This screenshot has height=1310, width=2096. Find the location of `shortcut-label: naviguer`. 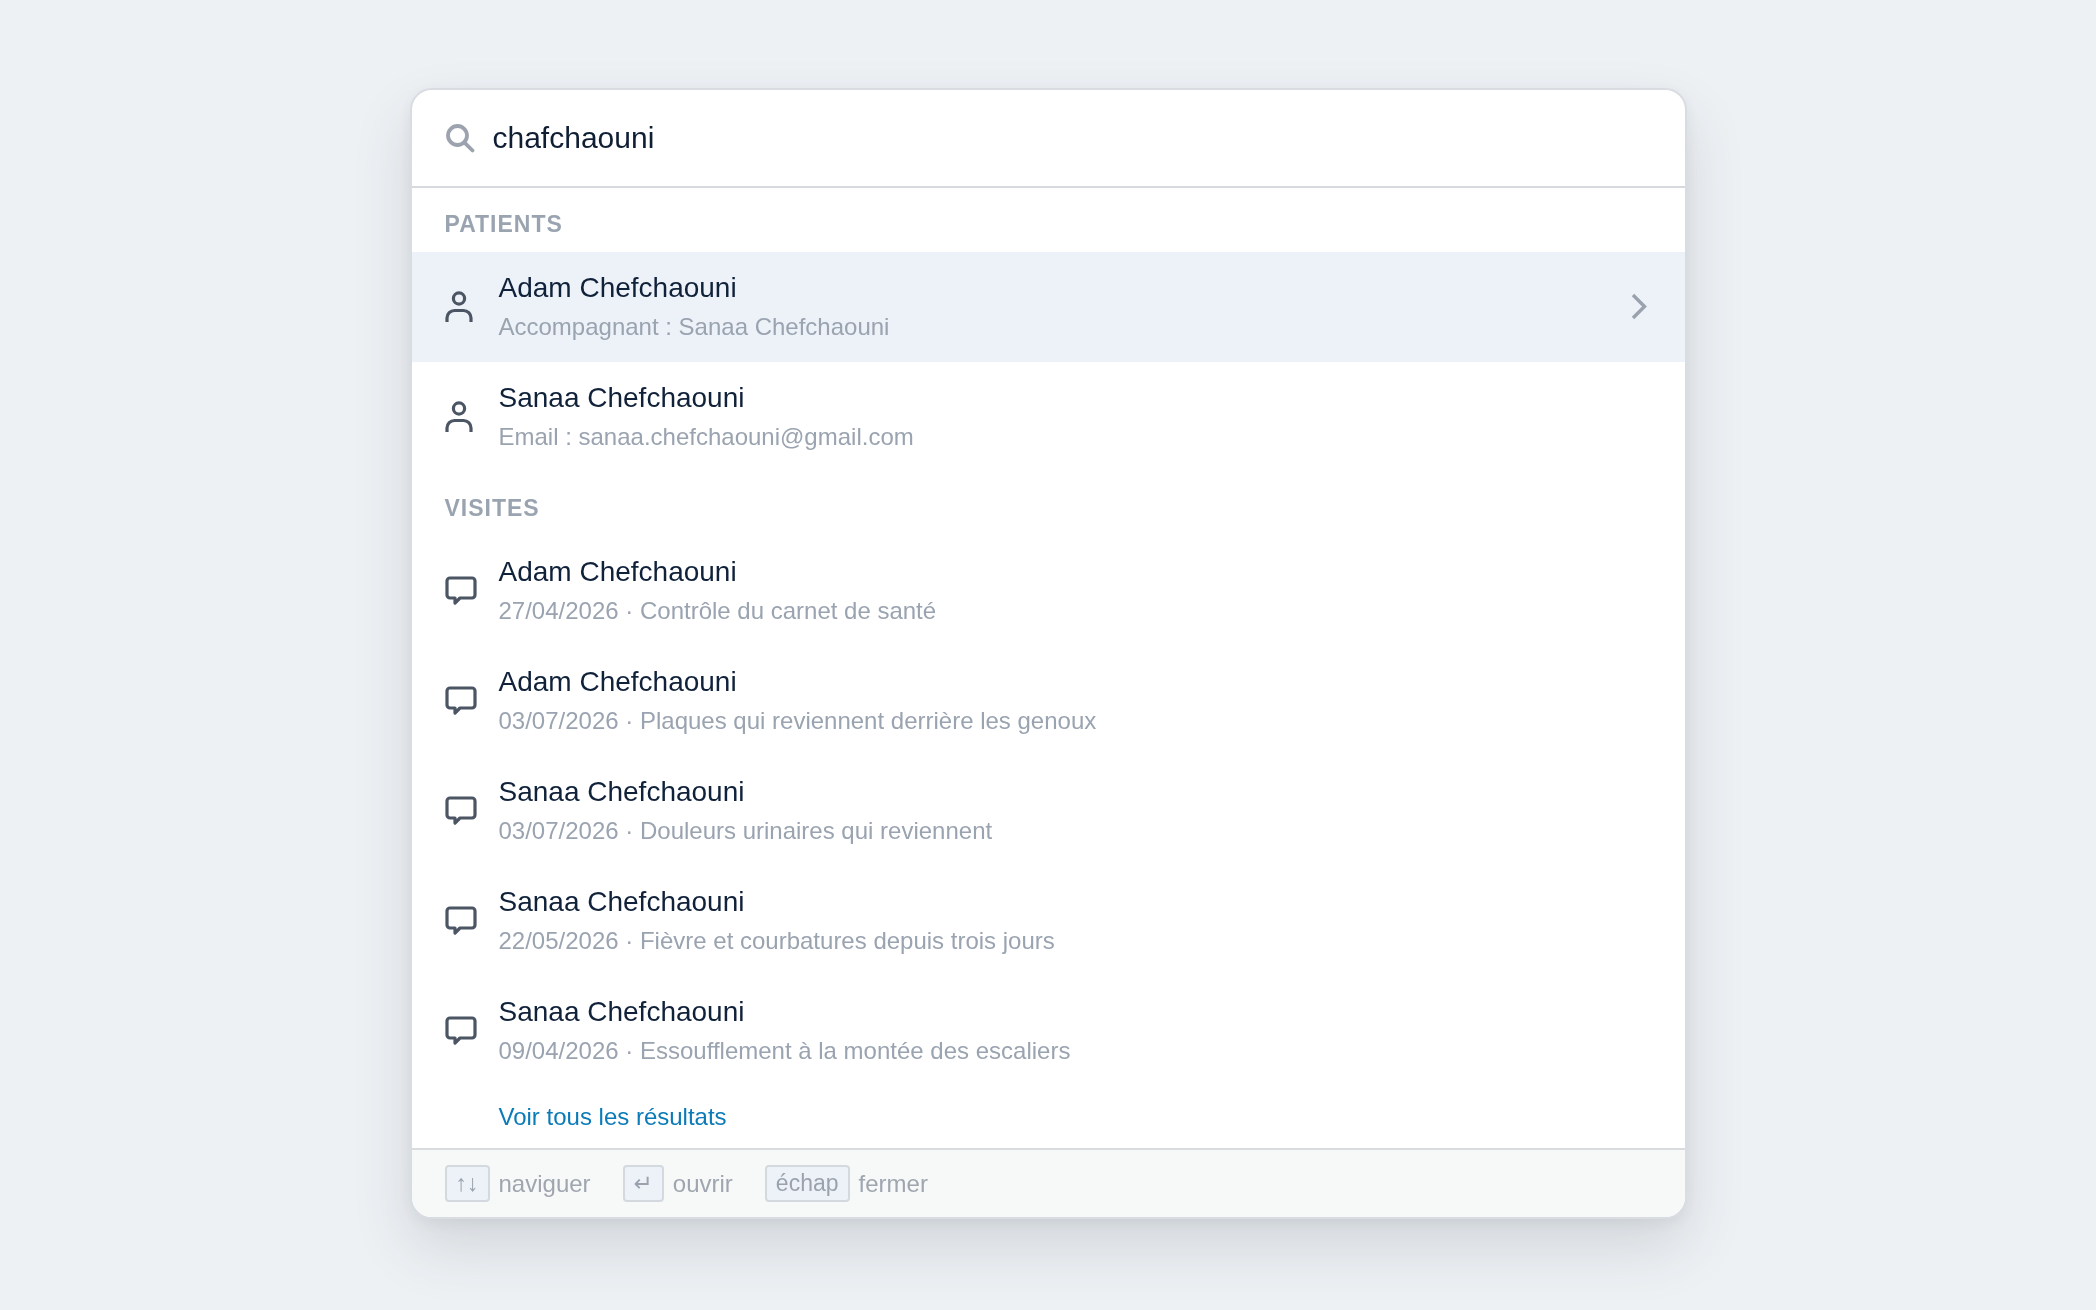

shortcut-label: naviguer is located at coordinates (544, 1183).